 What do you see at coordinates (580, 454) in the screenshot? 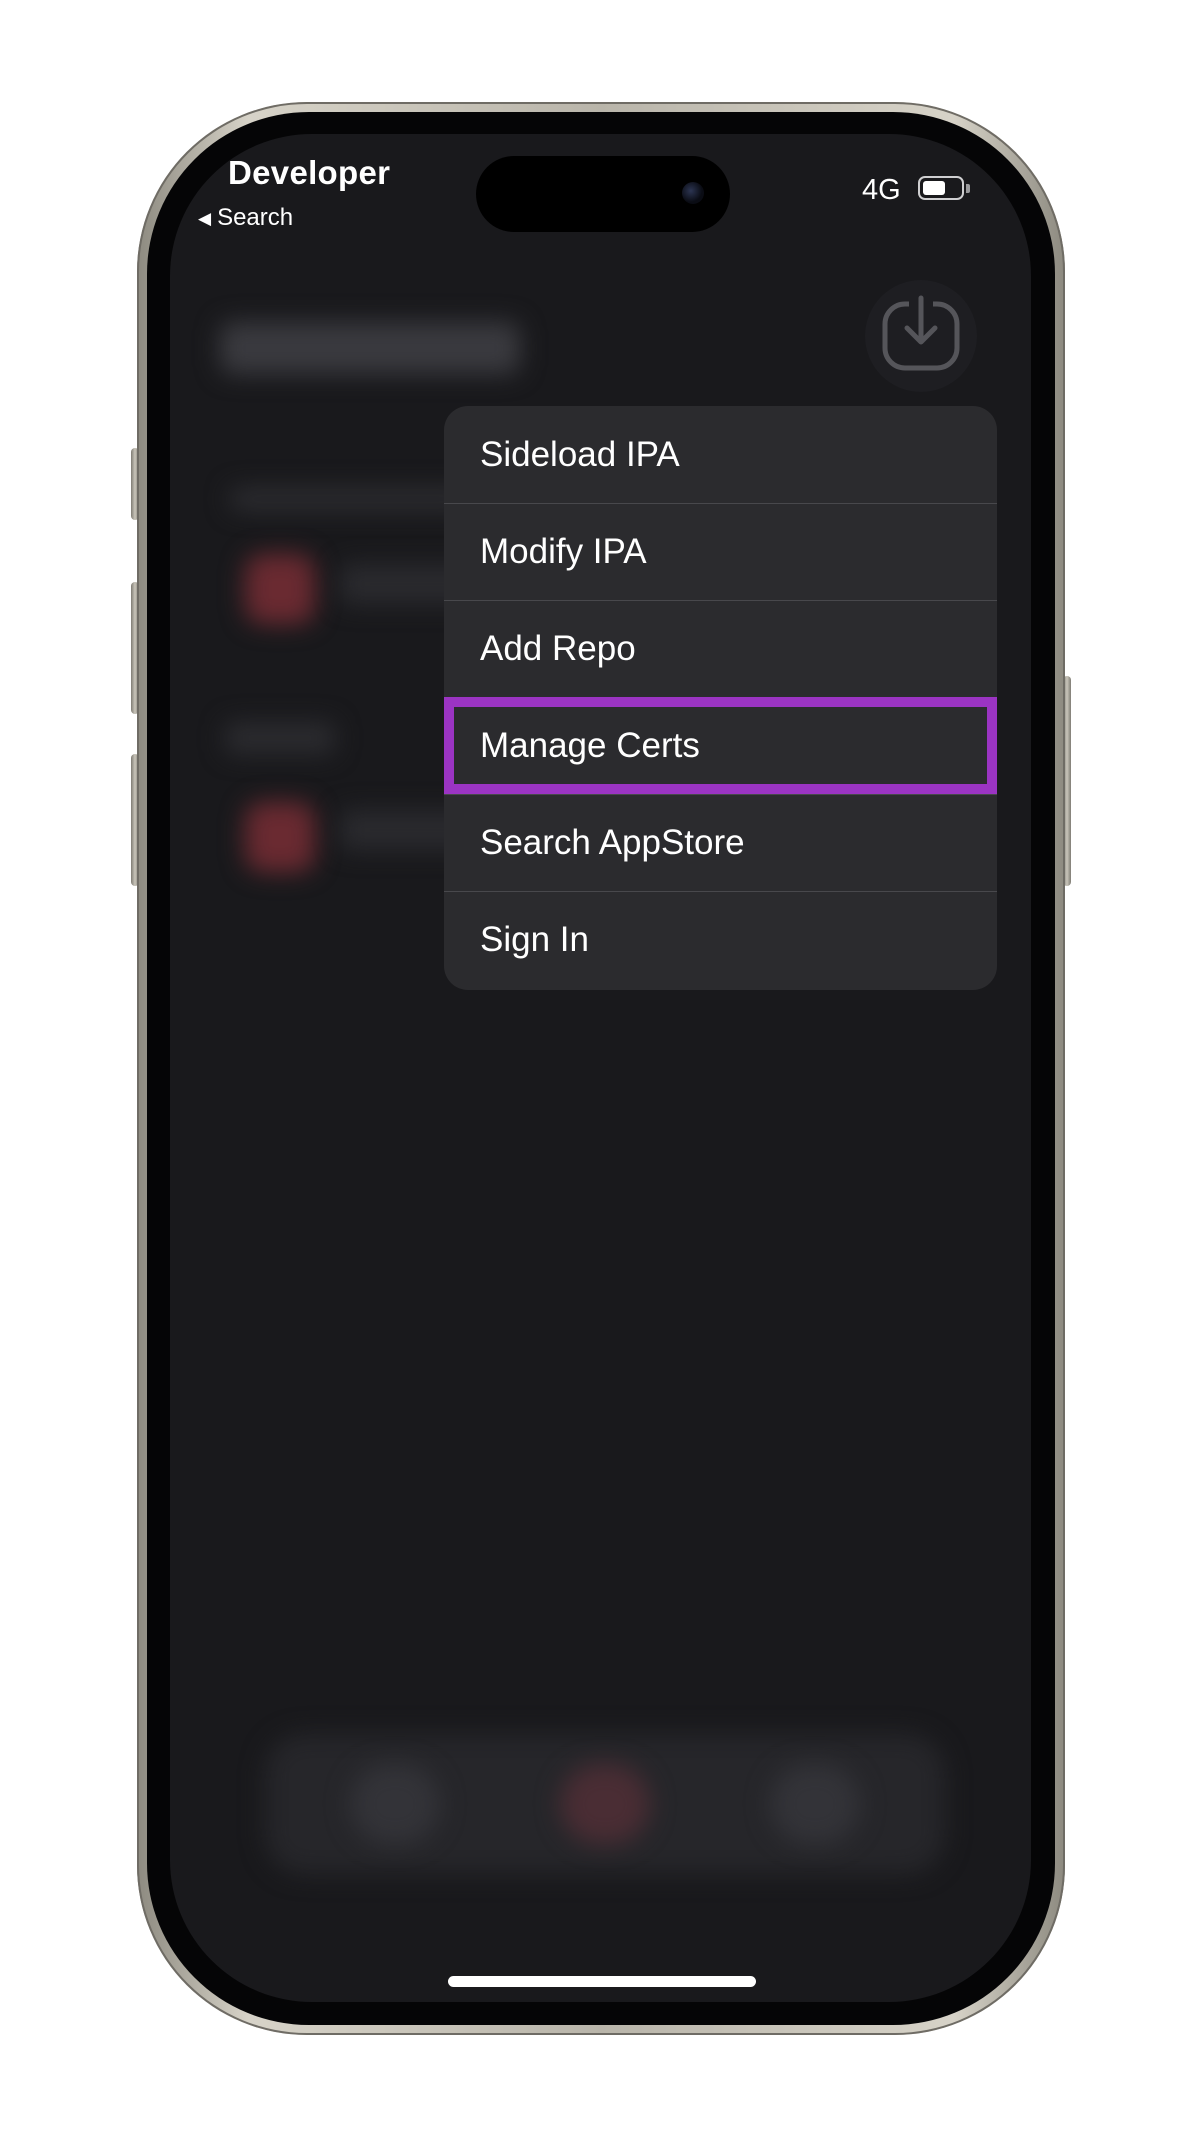
I see `menu-item-label: Sideload IPA` at bounding box center [580, 454].